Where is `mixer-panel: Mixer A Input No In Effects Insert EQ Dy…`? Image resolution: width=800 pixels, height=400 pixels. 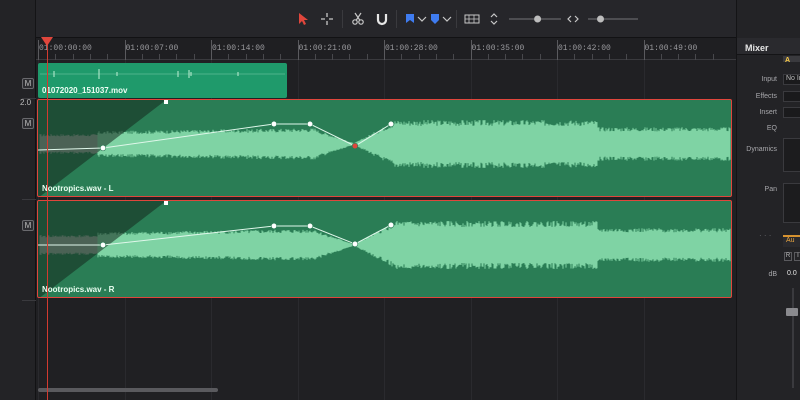 mixer-panel: Mixer A Input No In Effects Insert EQ Dy… is located at coordinates (768, 219).